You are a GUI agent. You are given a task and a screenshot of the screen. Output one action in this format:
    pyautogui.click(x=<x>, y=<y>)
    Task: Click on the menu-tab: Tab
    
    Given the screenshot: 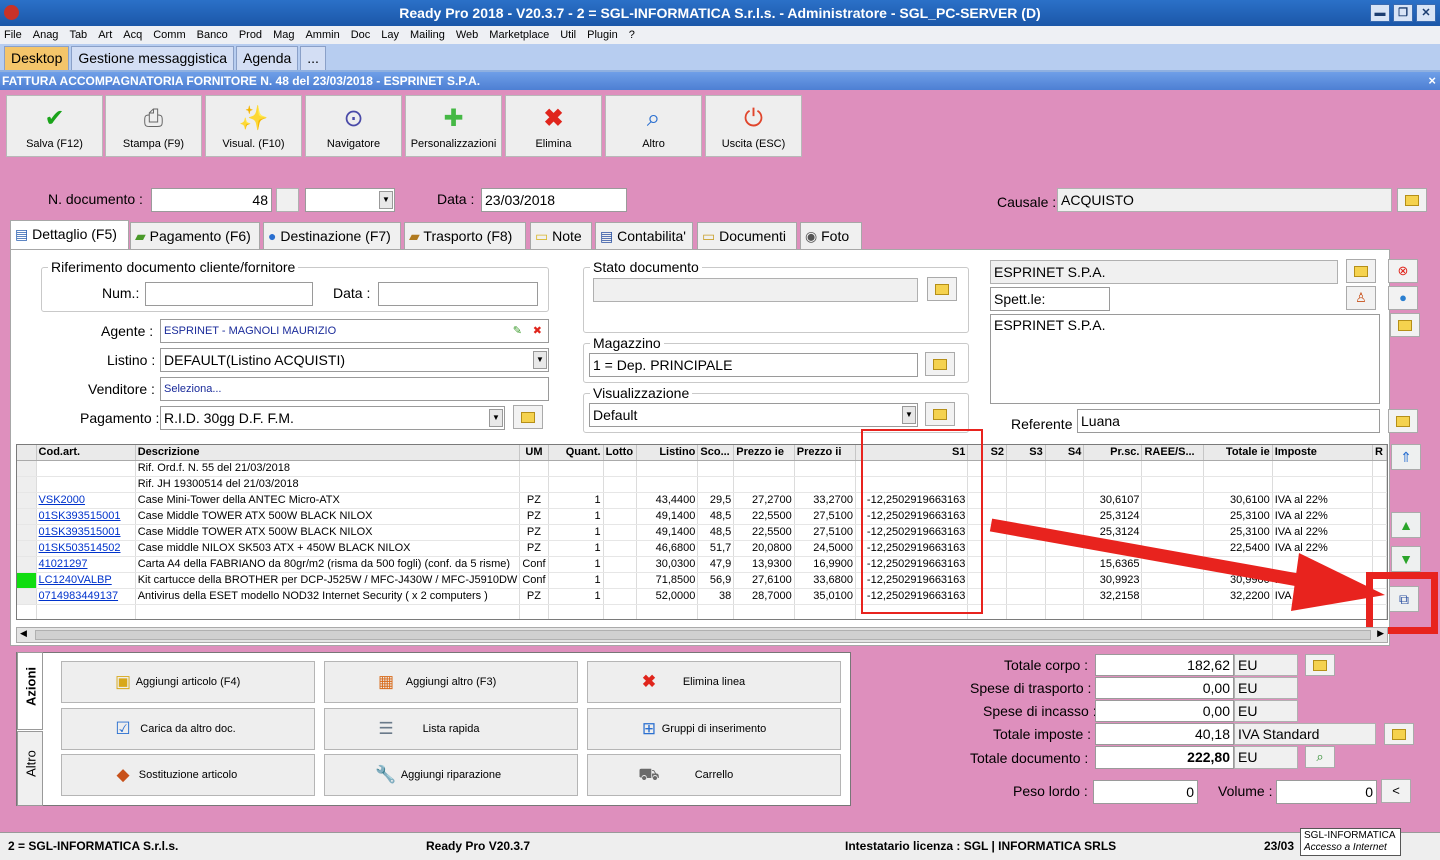 What is the action you would take?
    pyautogui.click(x=78, y=35)
    